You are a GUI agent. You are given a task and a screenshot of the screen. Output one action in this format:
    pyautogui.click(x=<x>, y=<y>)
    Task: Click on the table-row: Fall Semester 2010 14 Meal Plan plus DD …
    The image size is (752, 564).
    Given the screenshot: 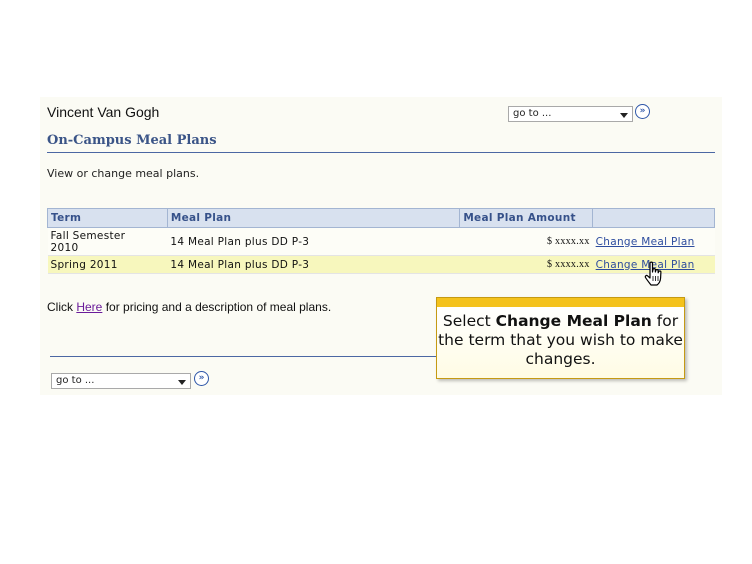 What is the action you would take?
    pyautogui.click(x=381, y=241)
    